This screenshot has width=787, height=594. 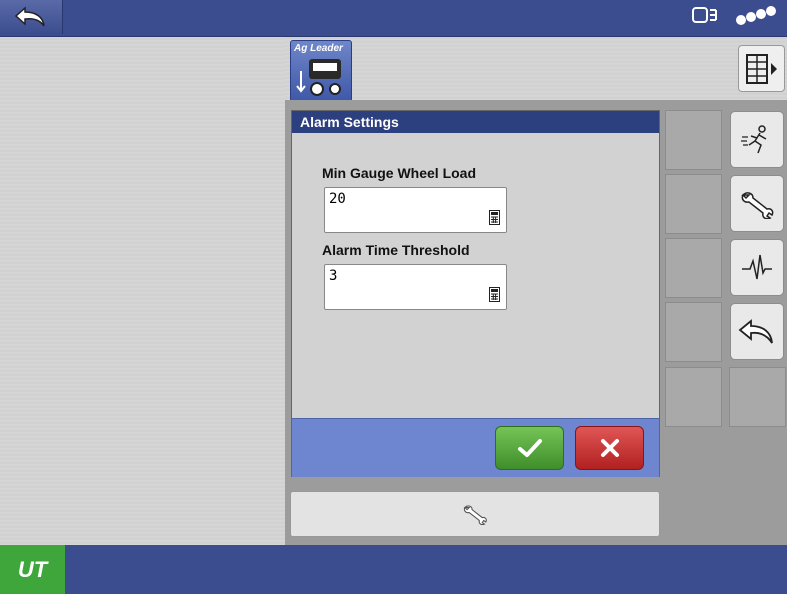 What do you see at coordinates (393, 18) in the screenshot?
I see `top-bar` at bounding box center [393, 18].